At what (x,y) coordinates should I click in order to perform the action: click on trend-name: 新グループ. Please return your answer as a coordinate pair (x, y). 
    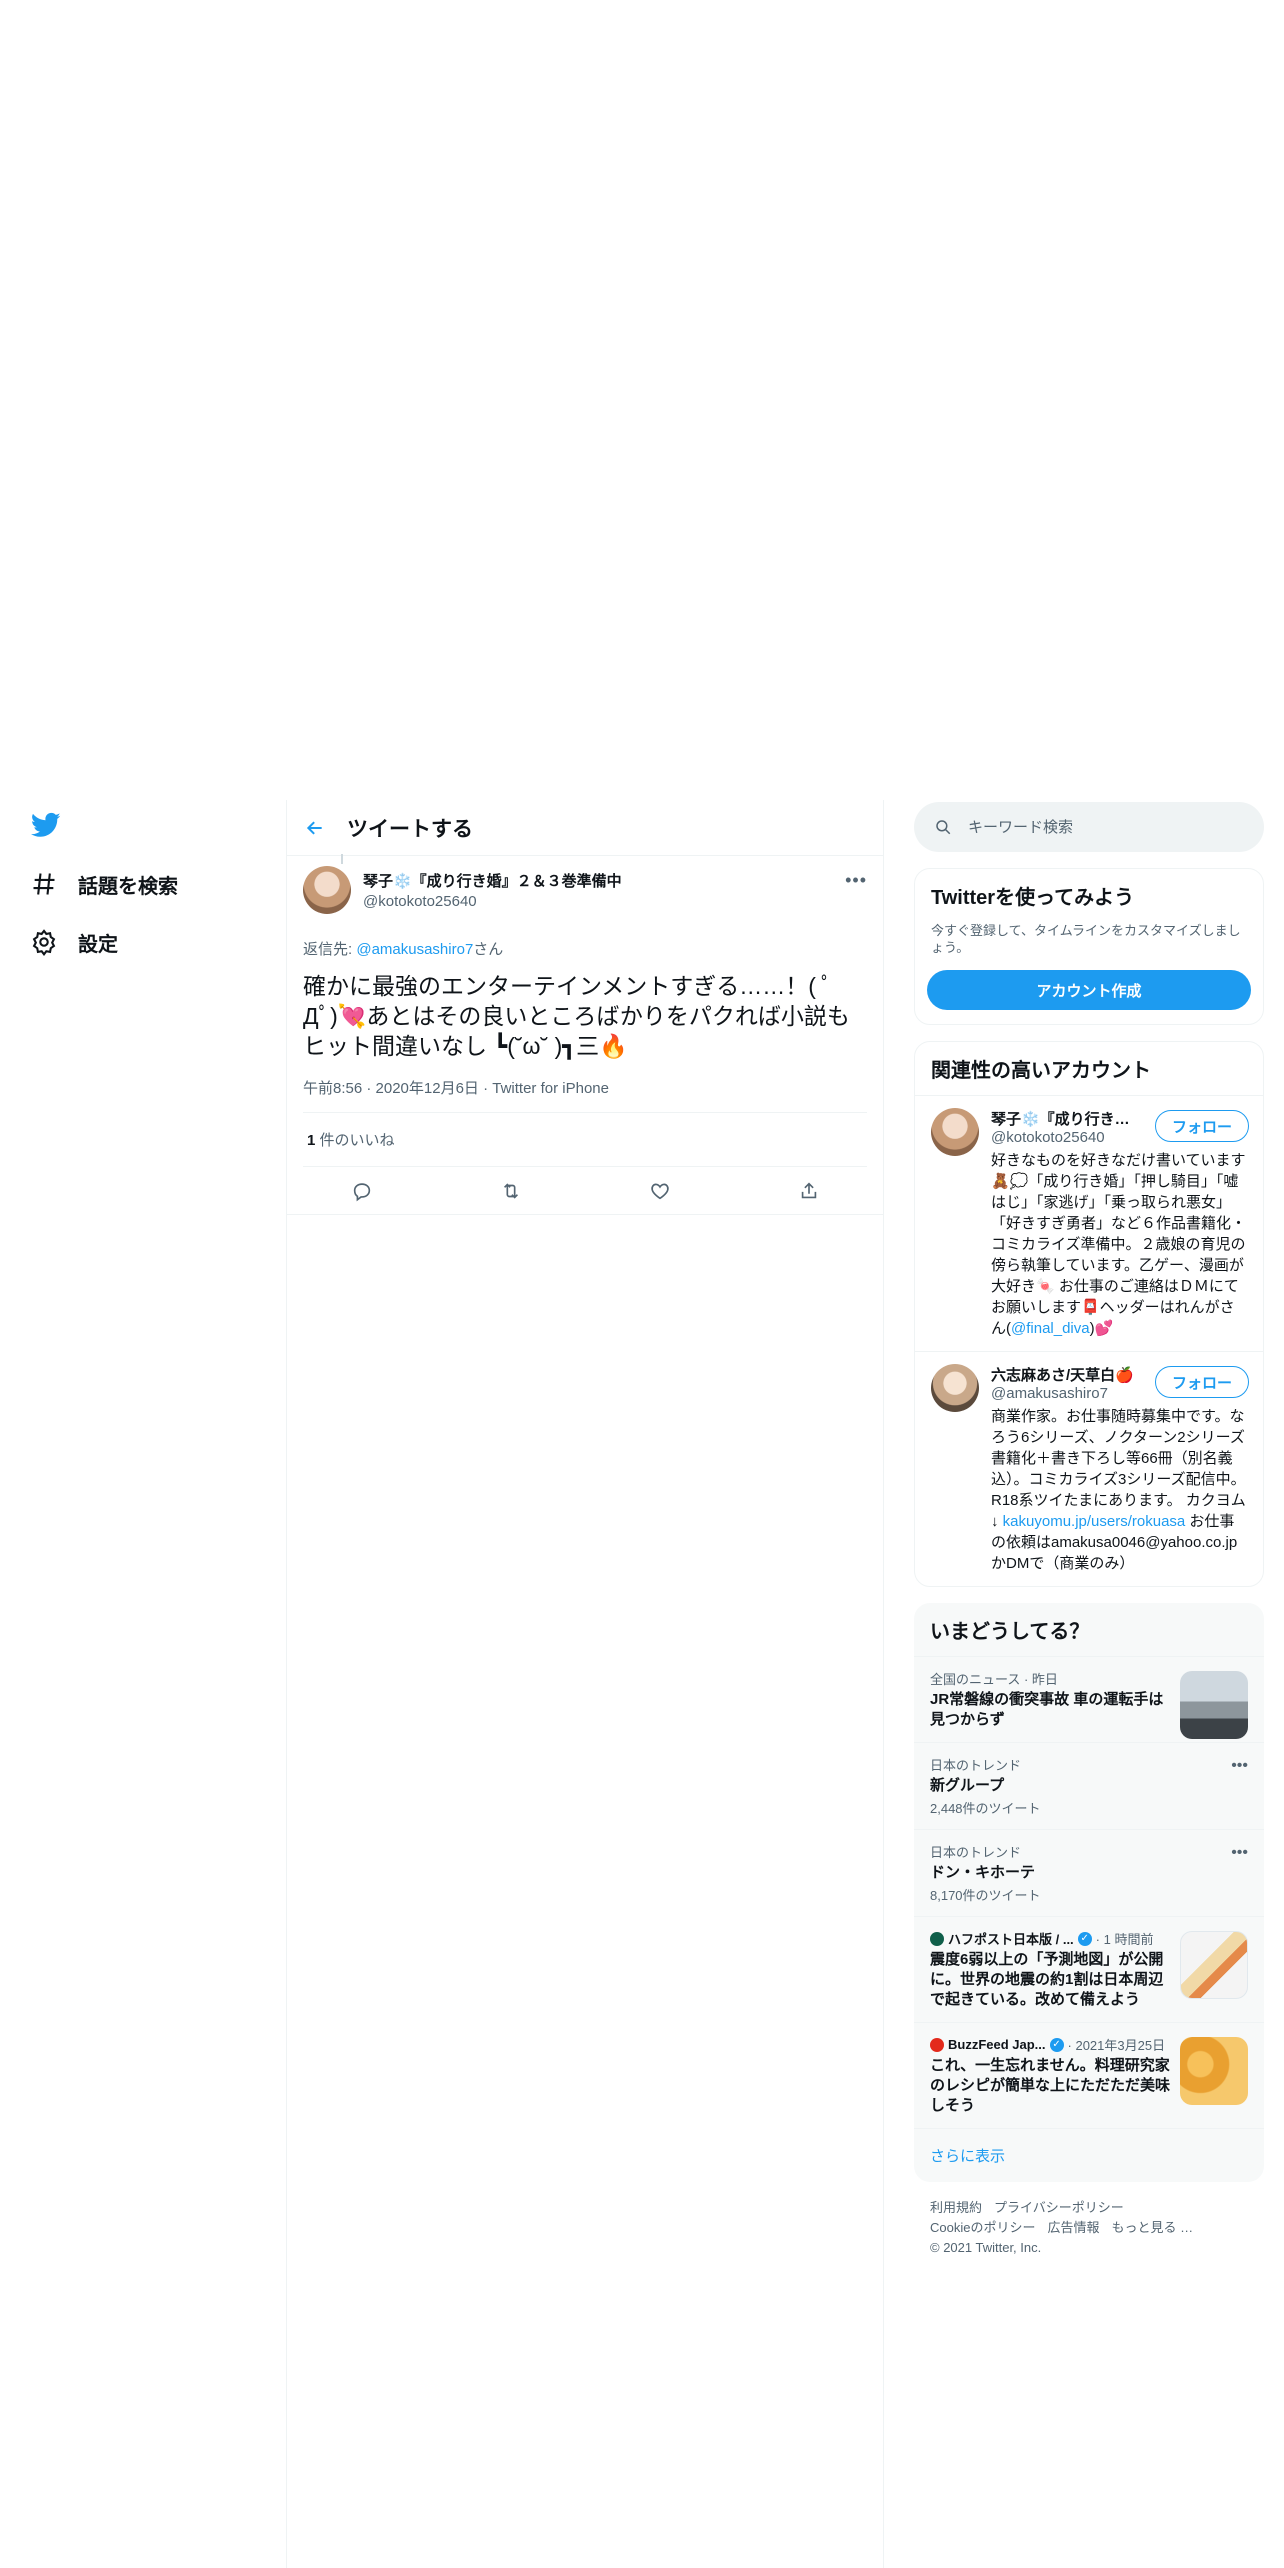
    Looking at the image, I should click on (967, 1785).